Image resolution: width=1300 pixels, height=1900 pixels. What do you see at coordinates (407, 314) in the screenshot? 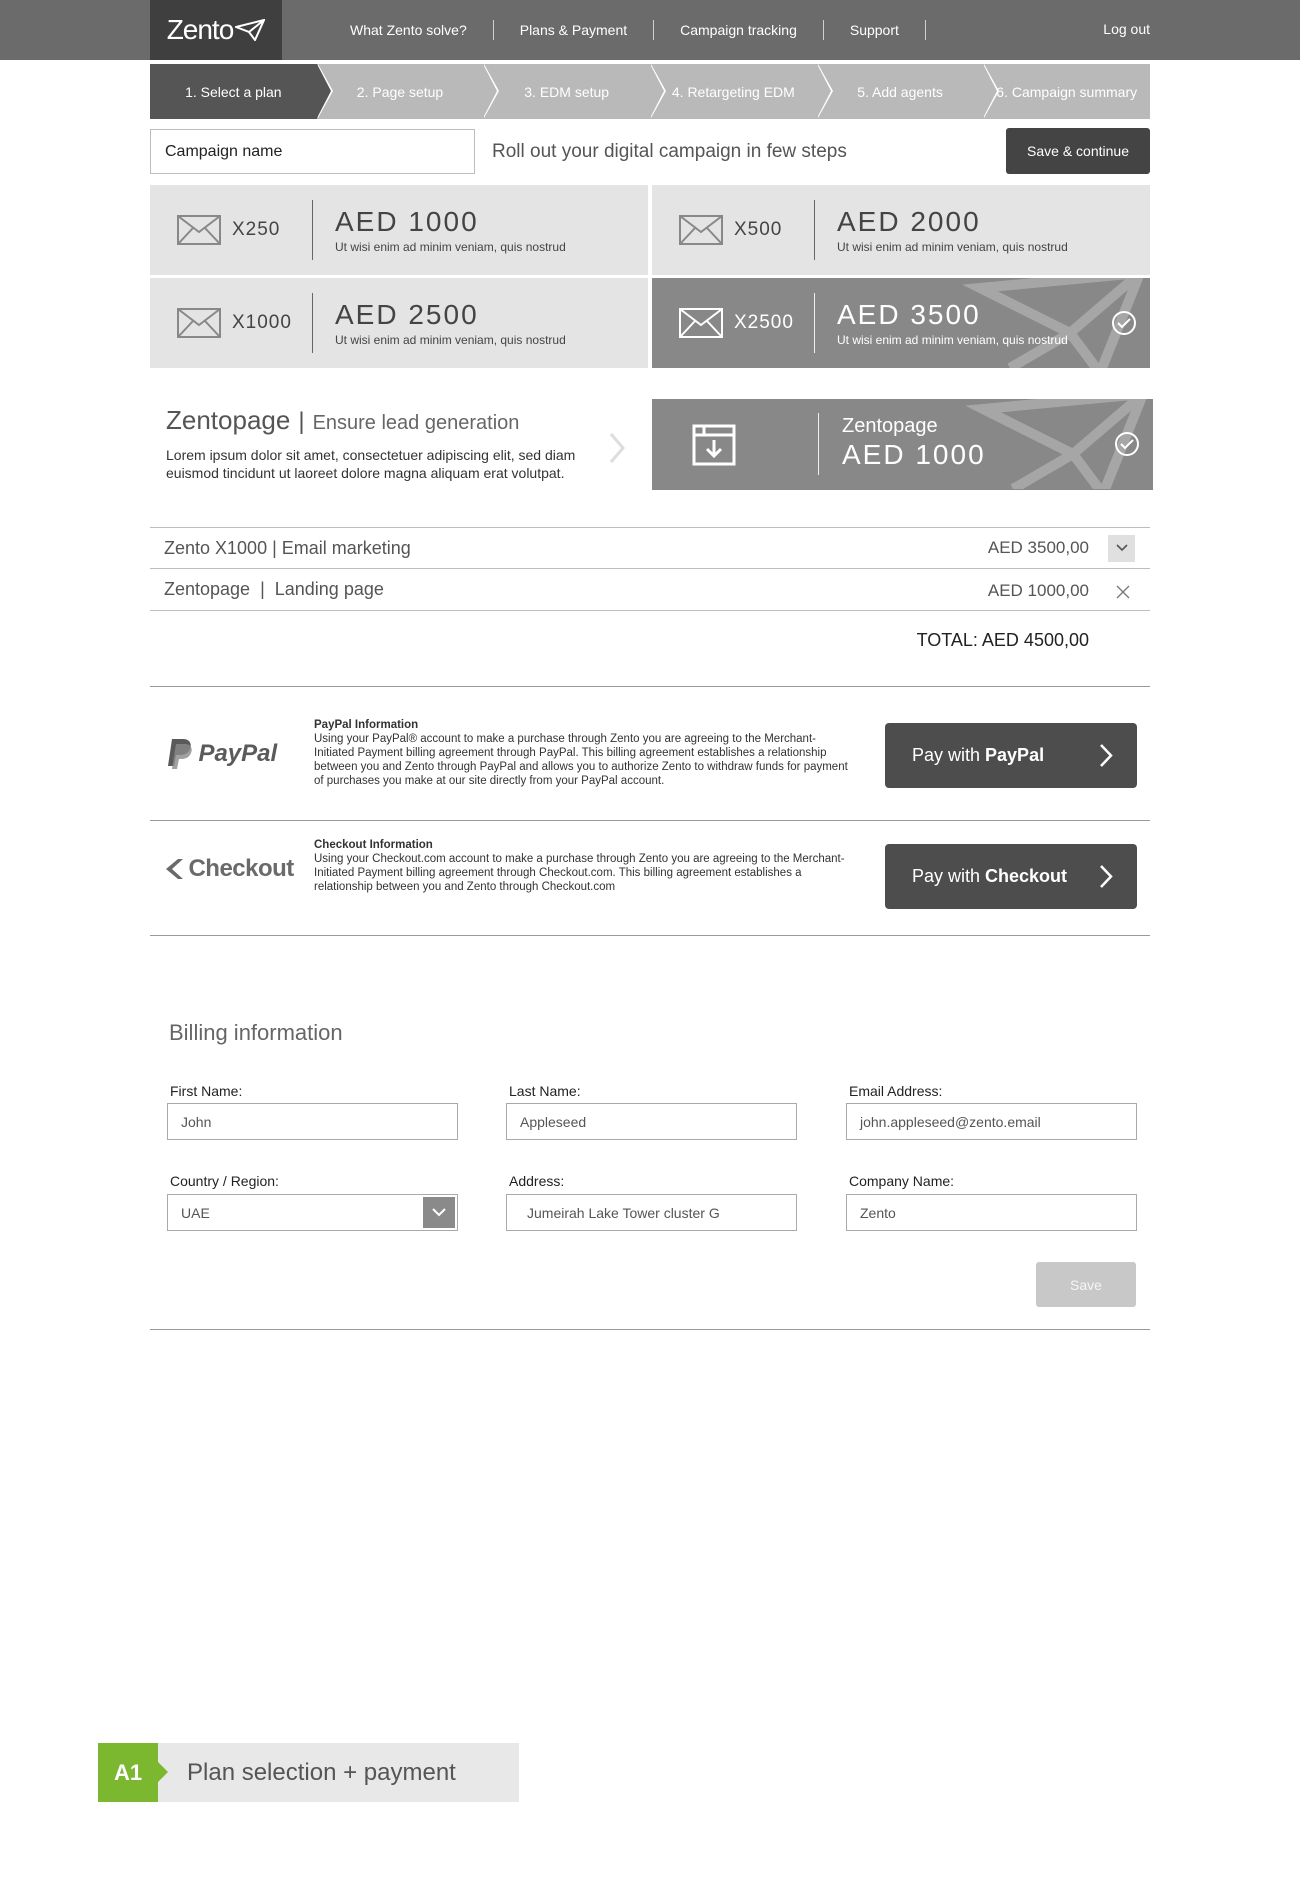
I see `plan-price: AED 2500` at bounding box center [407, 314].